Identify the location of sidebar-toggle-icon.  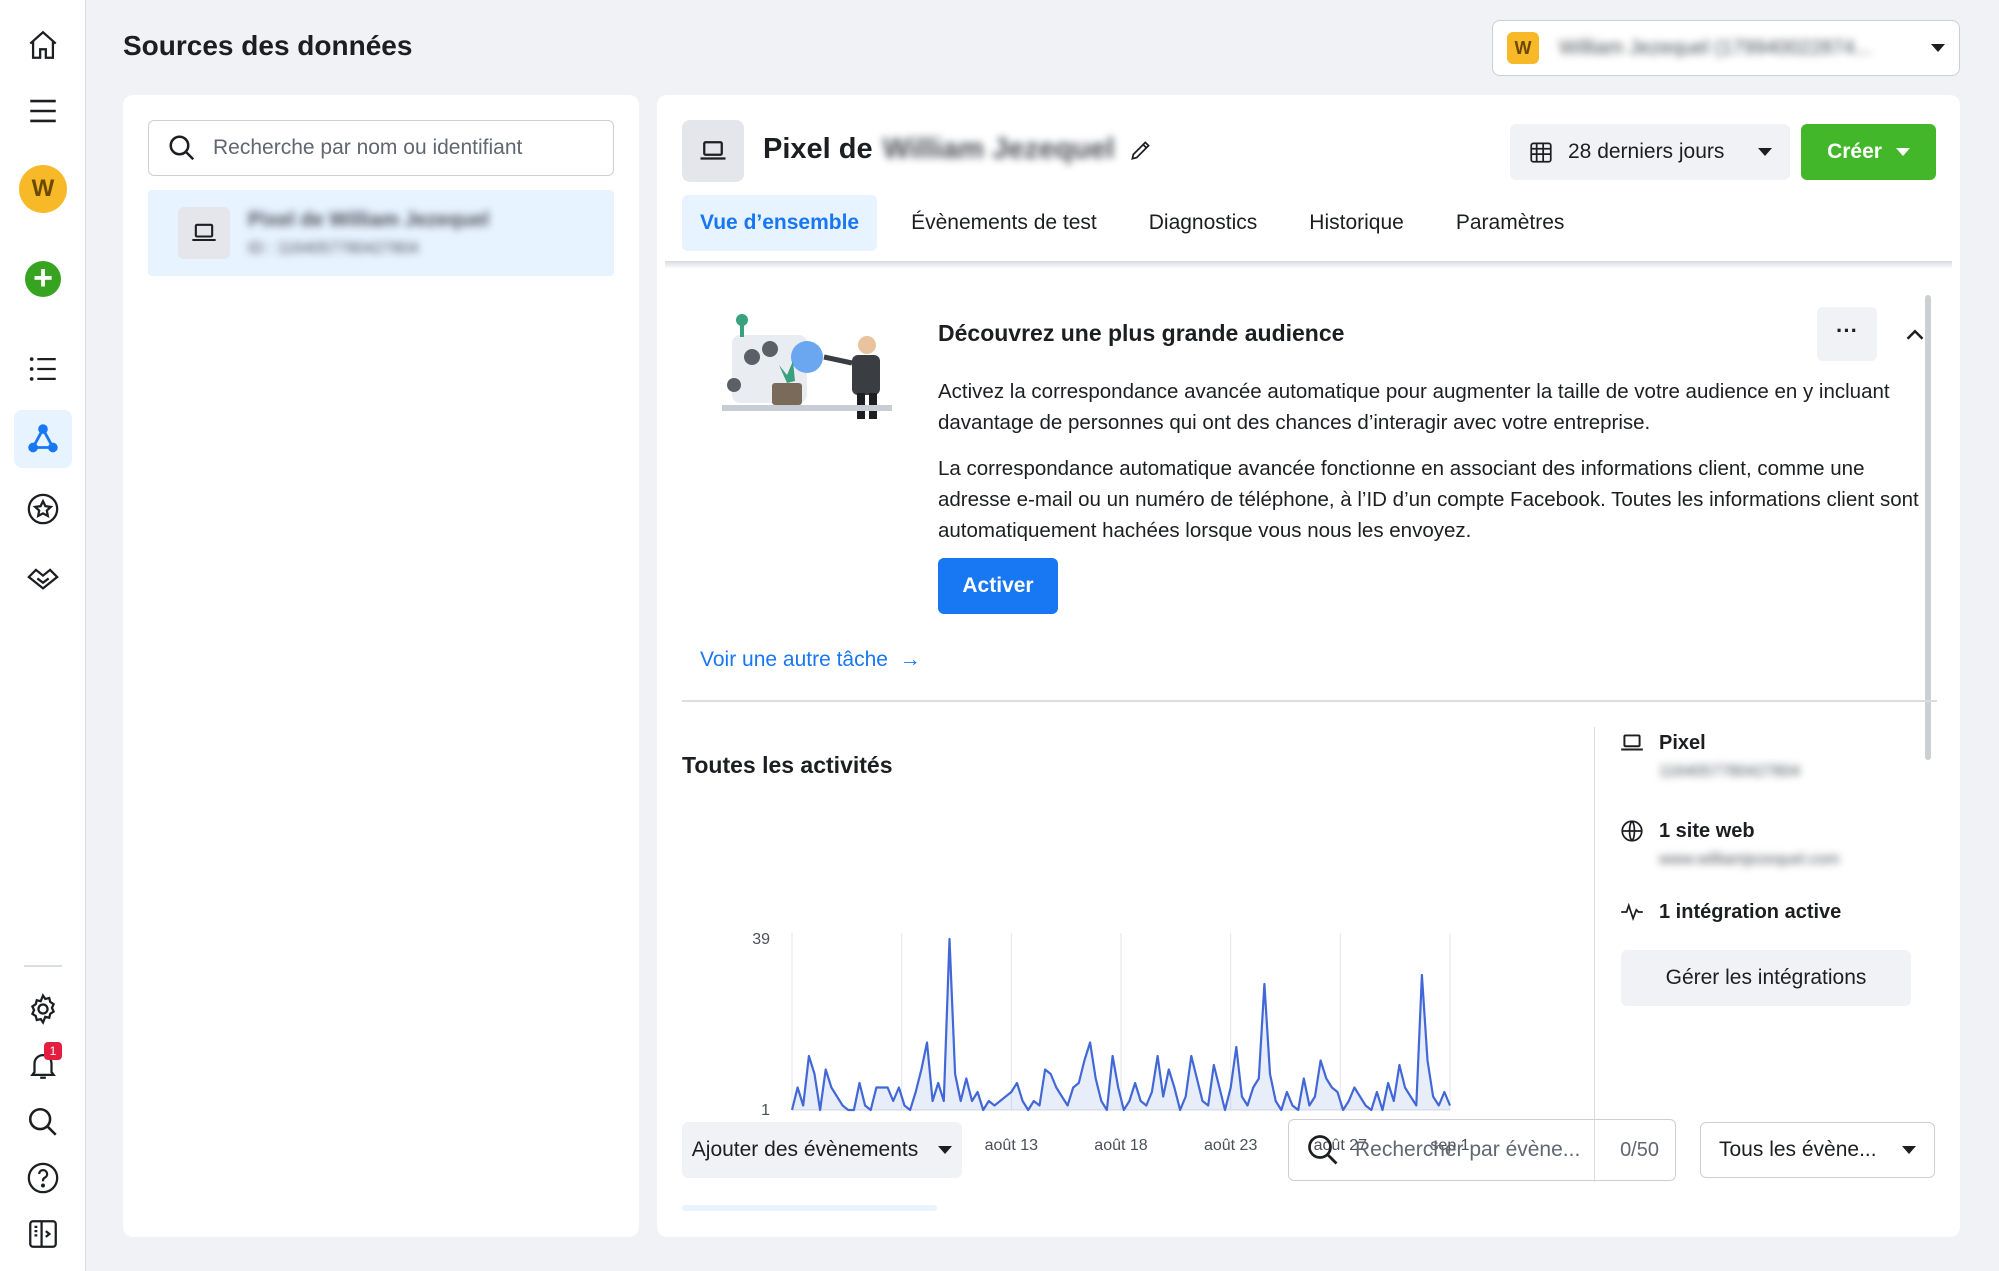
(43, 1234).